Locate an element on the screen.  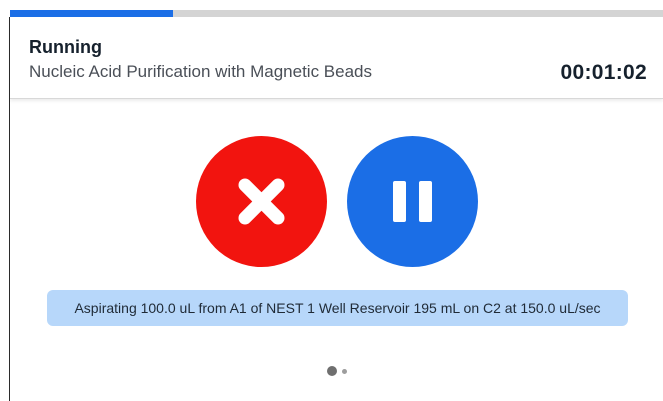
page-indicator-inactive is located at coordinates (344, 371).